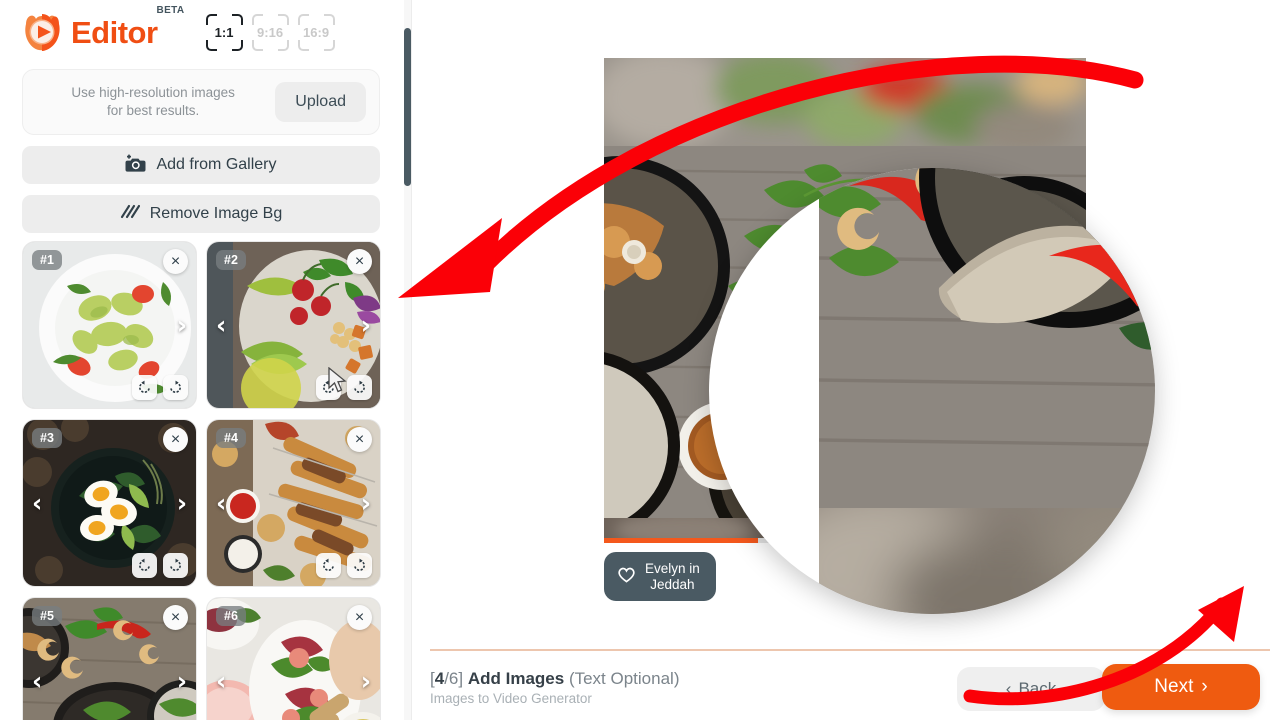  What do you see at coordinates (320, 102) in the screenshot?
I see `upload-button: Upload` at bounding box center [320, 102].